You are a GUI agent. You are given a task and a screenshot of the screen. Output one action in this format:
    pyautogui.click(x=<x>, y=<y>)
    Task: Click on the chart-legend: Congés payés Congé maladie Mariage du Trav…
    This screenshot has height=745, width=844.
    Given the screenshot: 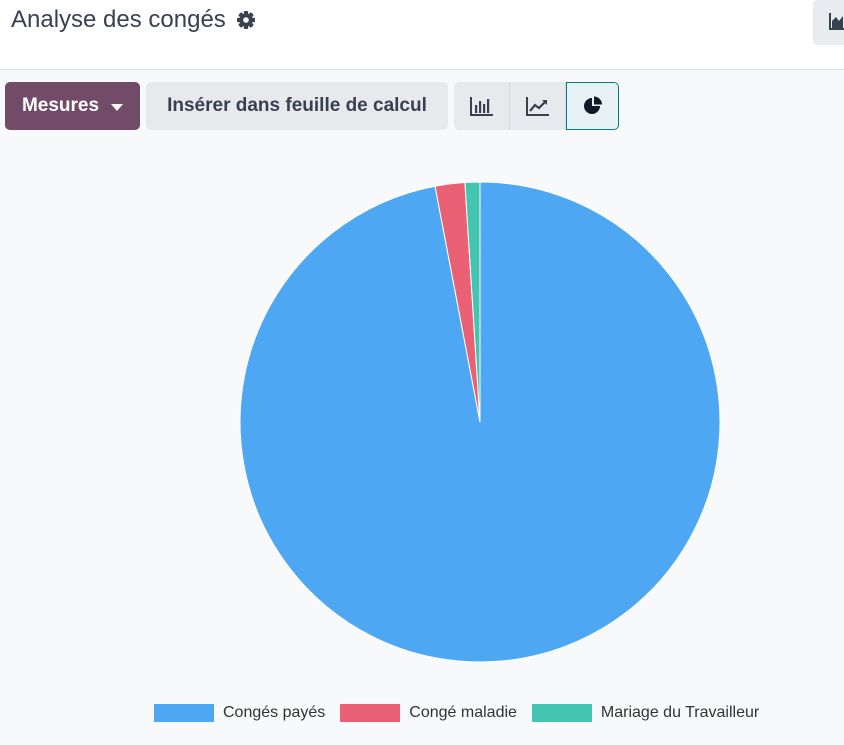 What is the action you would take?
    pyautogui.click(x=464, y=713)
    